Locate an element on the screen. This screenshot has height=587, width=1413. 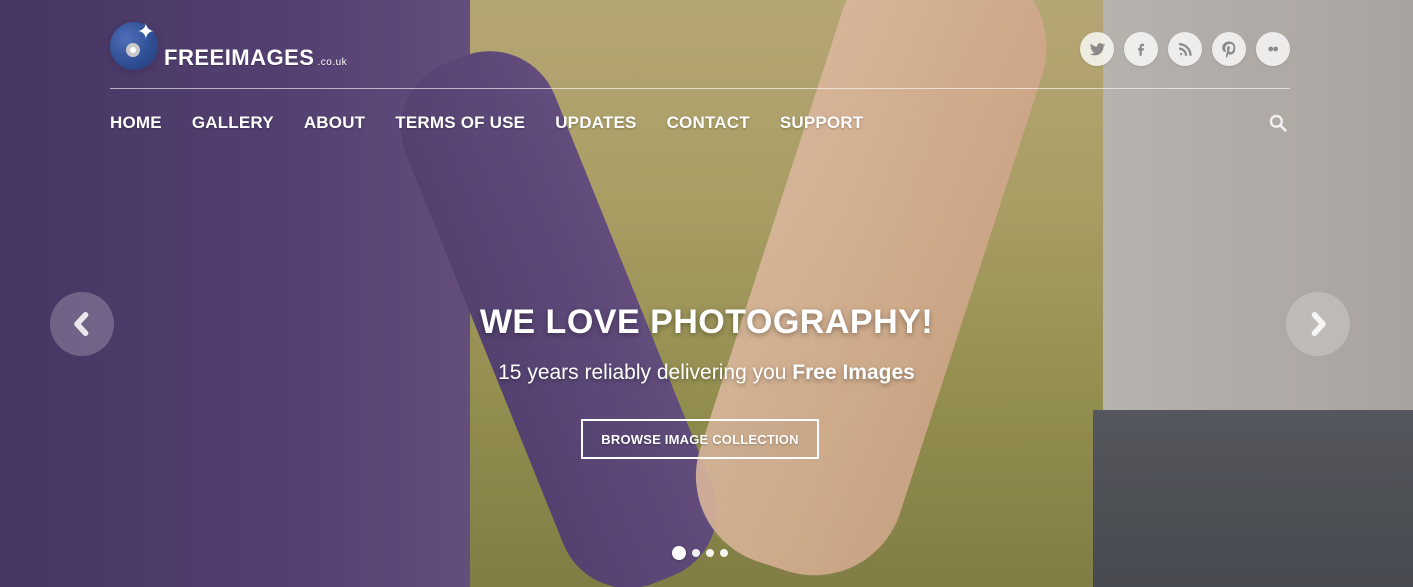
previous-slide-button is located at coordinates (82, 324).